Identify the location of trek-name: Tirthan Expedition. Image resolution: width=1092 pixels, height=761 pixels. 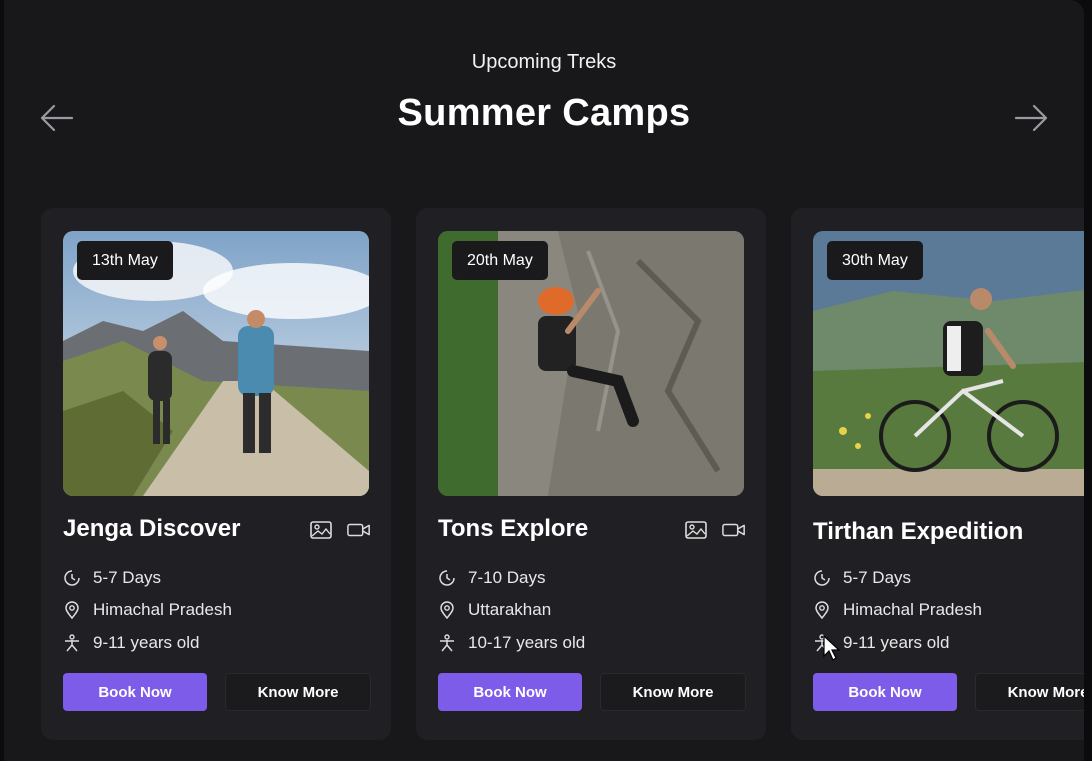
(918, 531).